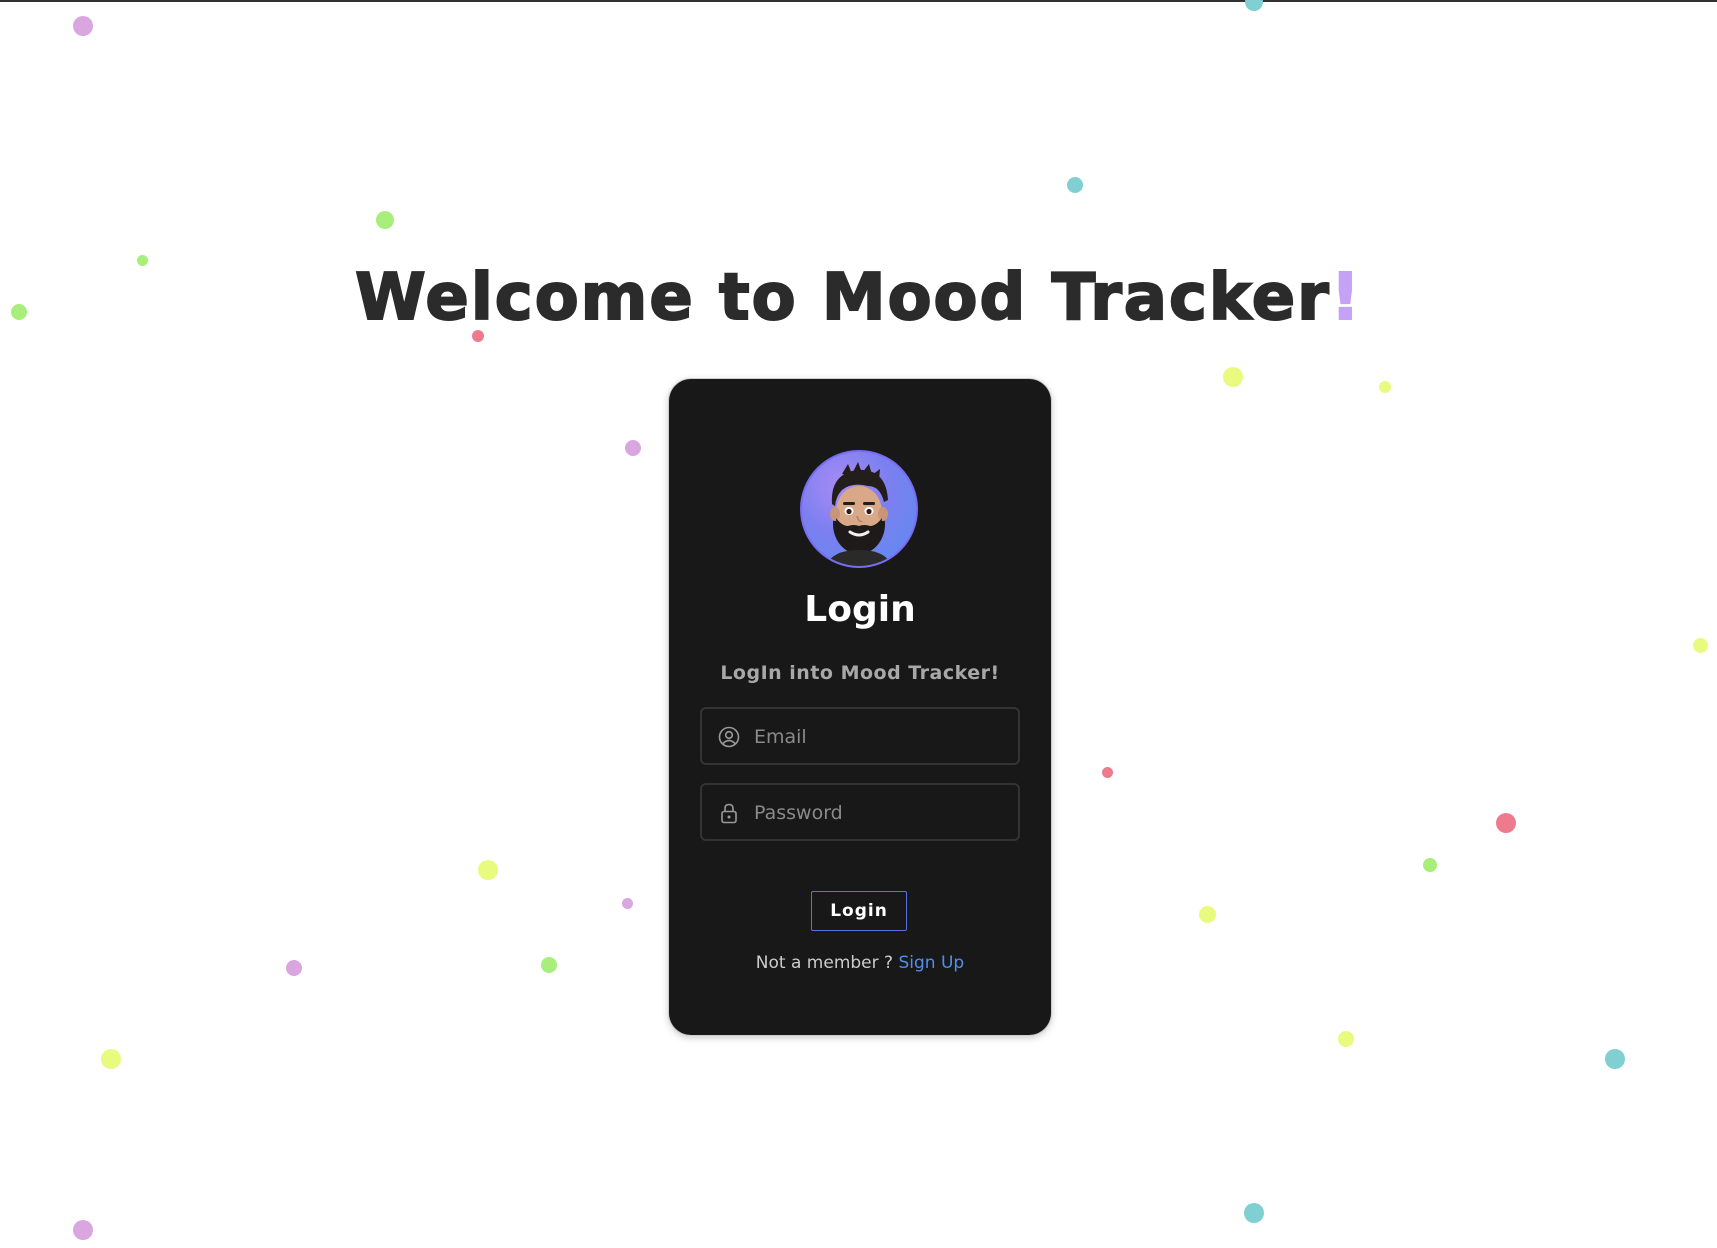  What do you see at coordinates (881, 813) in the screenshot?
I see `password-input` at bounding box center [881, 813].